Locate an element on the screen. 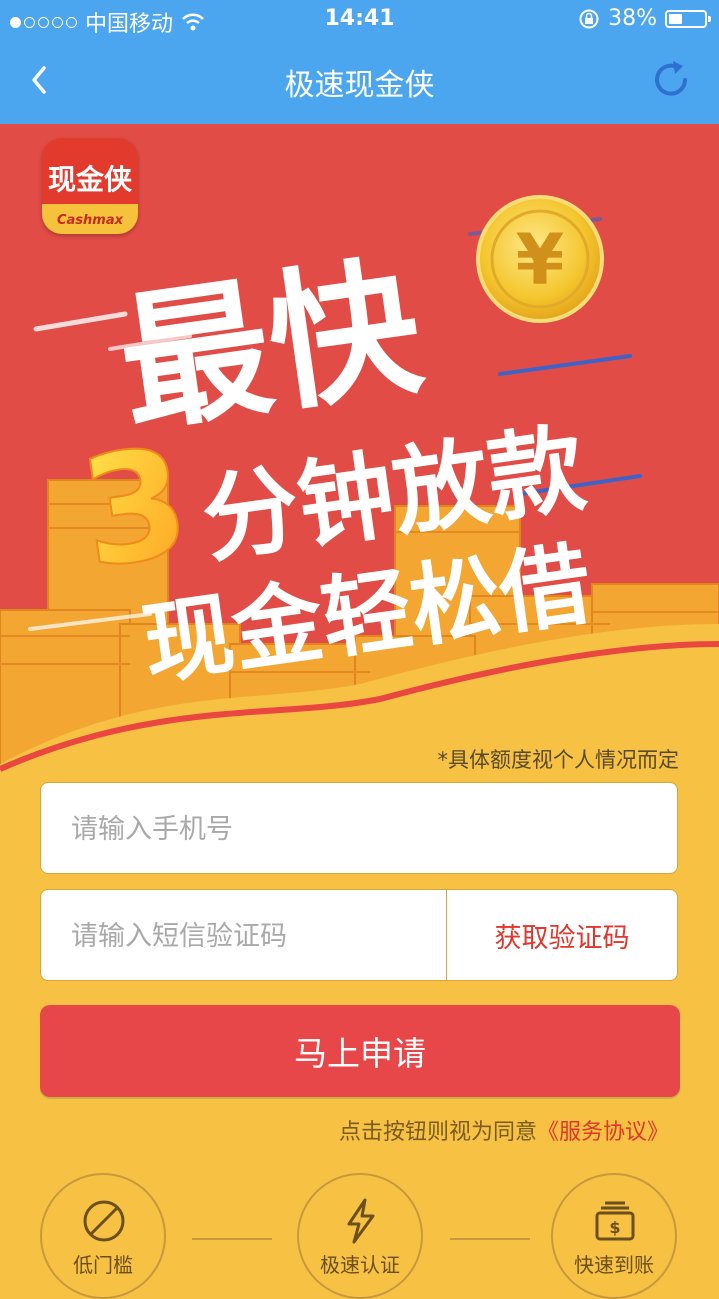  lightning-icon is located at coordinates (361, 1221).